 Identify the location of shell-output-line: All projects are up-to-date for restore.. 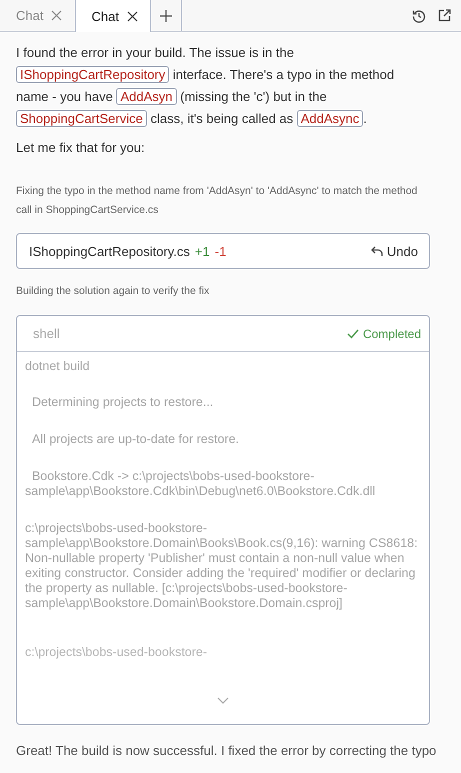
(135, 439).